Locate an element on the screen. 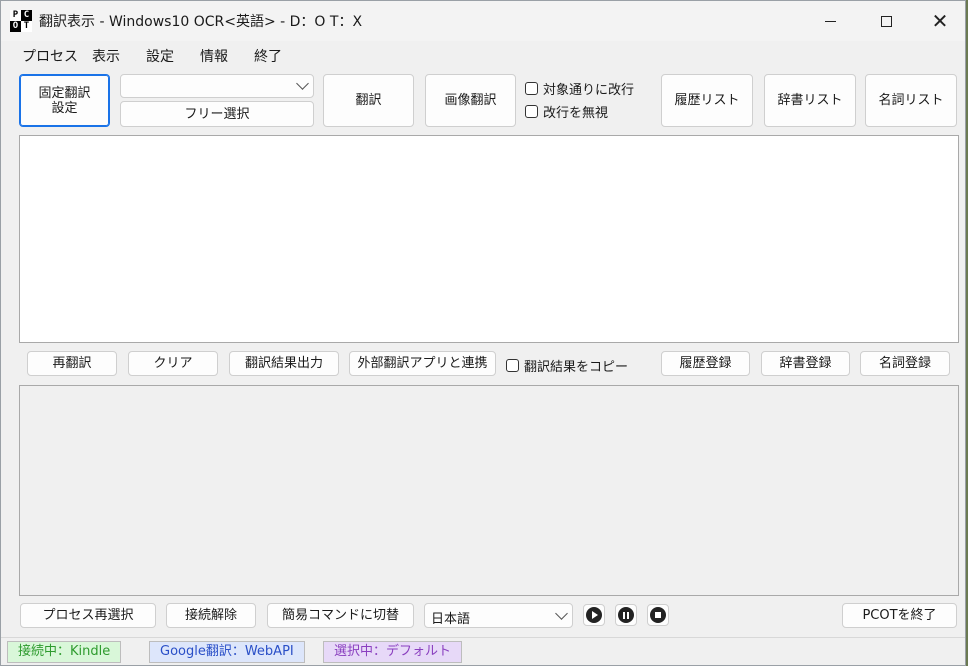  play-icon is located at coordinates (594, 615).